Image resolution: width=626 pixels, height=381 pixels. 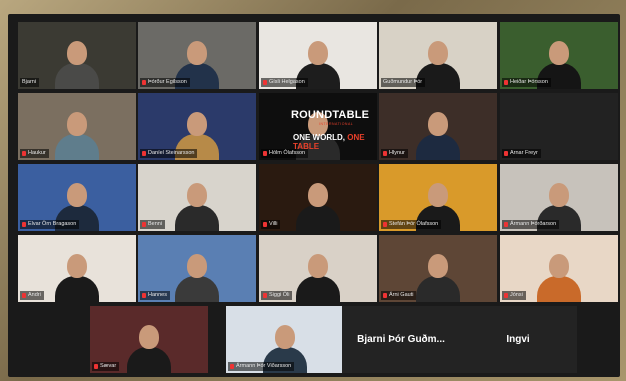 I want to click on participant-tile: Árni Gauti, so click(x=438, y=268).